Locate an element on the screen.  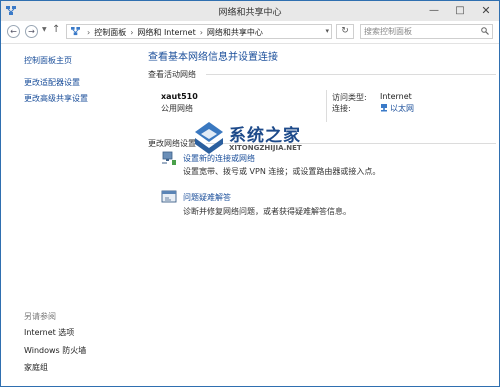
see-also-header: 另请参阅 is located at coordinates (40, 316).